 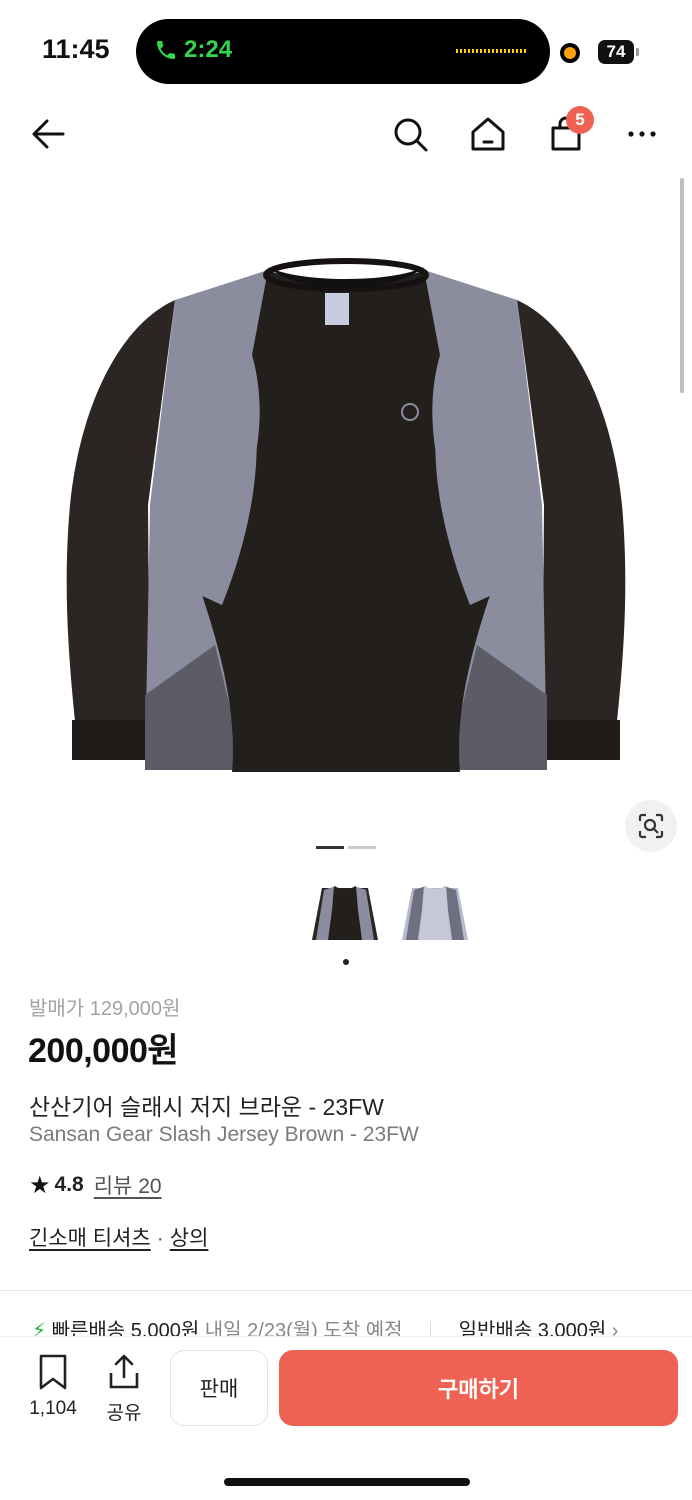 I want to click on dynamic-island: 2:24, so click(x=343, y=51).